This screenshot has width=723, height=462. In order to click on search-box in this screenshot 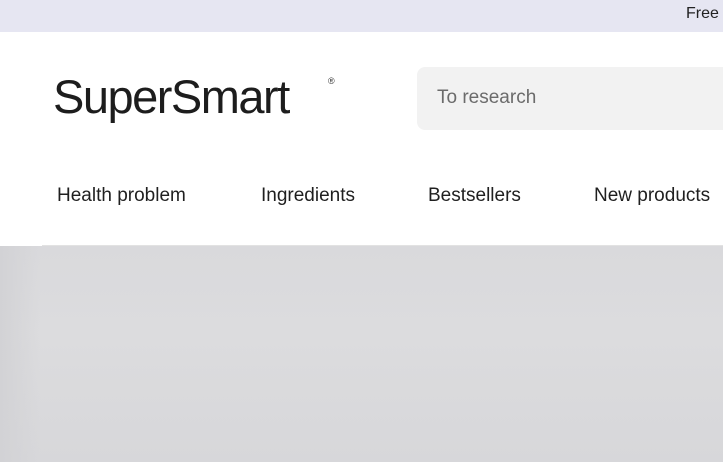, I will do `click(570, 98)`.